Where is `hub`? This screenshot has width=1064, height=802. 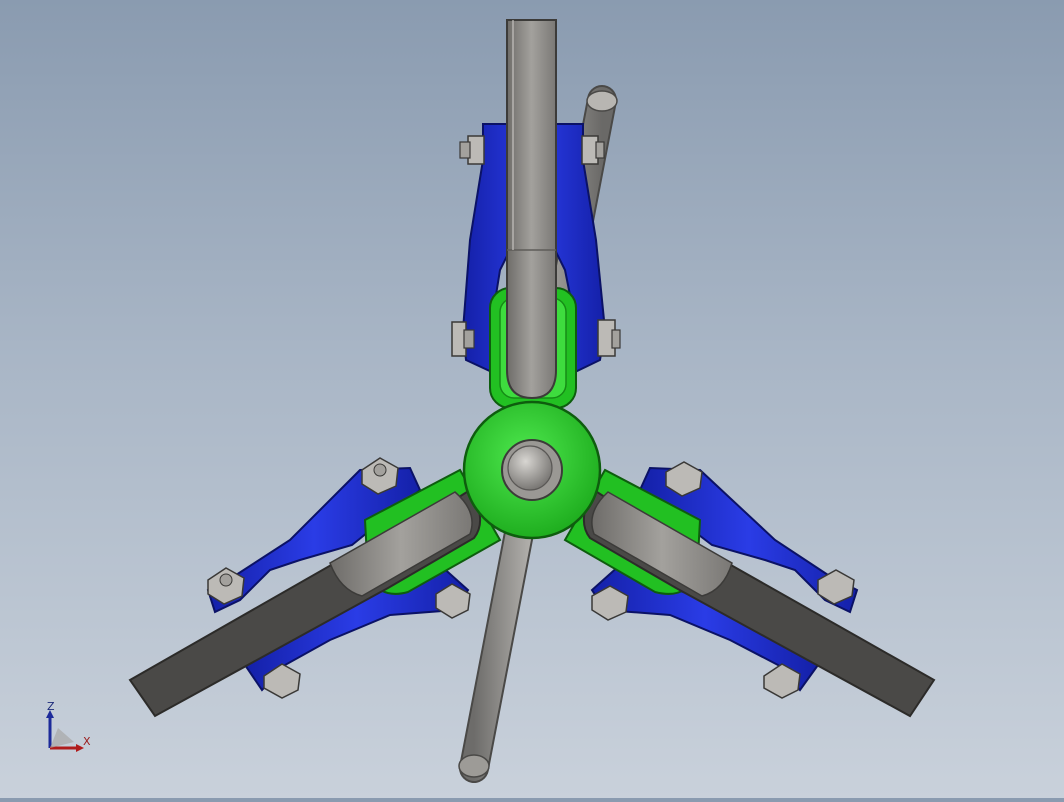 hub is located at coordinates (532, 470).